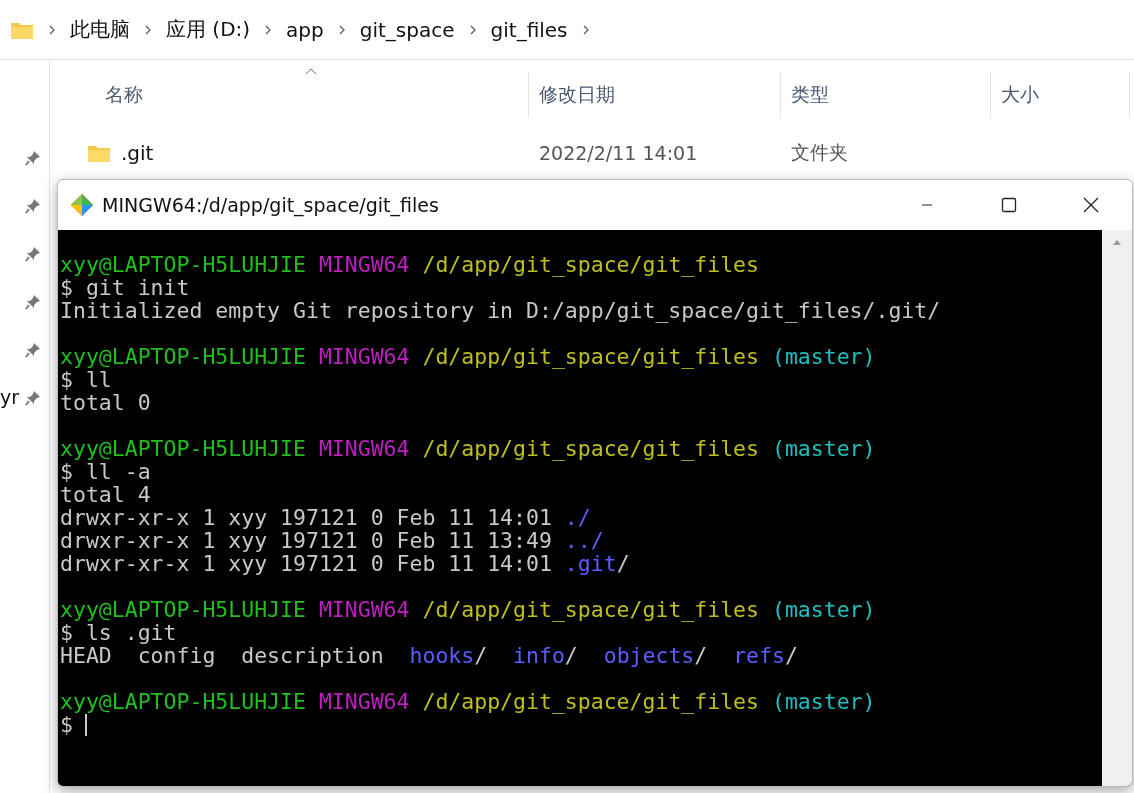 This screenshot has width=1134, height=793. What do you see at coordinates (222, 655) in the screenshot?
I see `terminal-text: HEAD config description` at bounding box center [222, 655].